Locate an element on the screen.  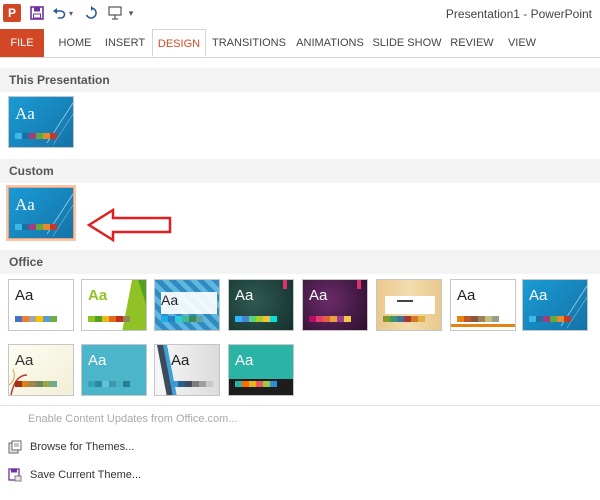
theme-thumb-retrospect: Aa is located at coordinates (483, 305).